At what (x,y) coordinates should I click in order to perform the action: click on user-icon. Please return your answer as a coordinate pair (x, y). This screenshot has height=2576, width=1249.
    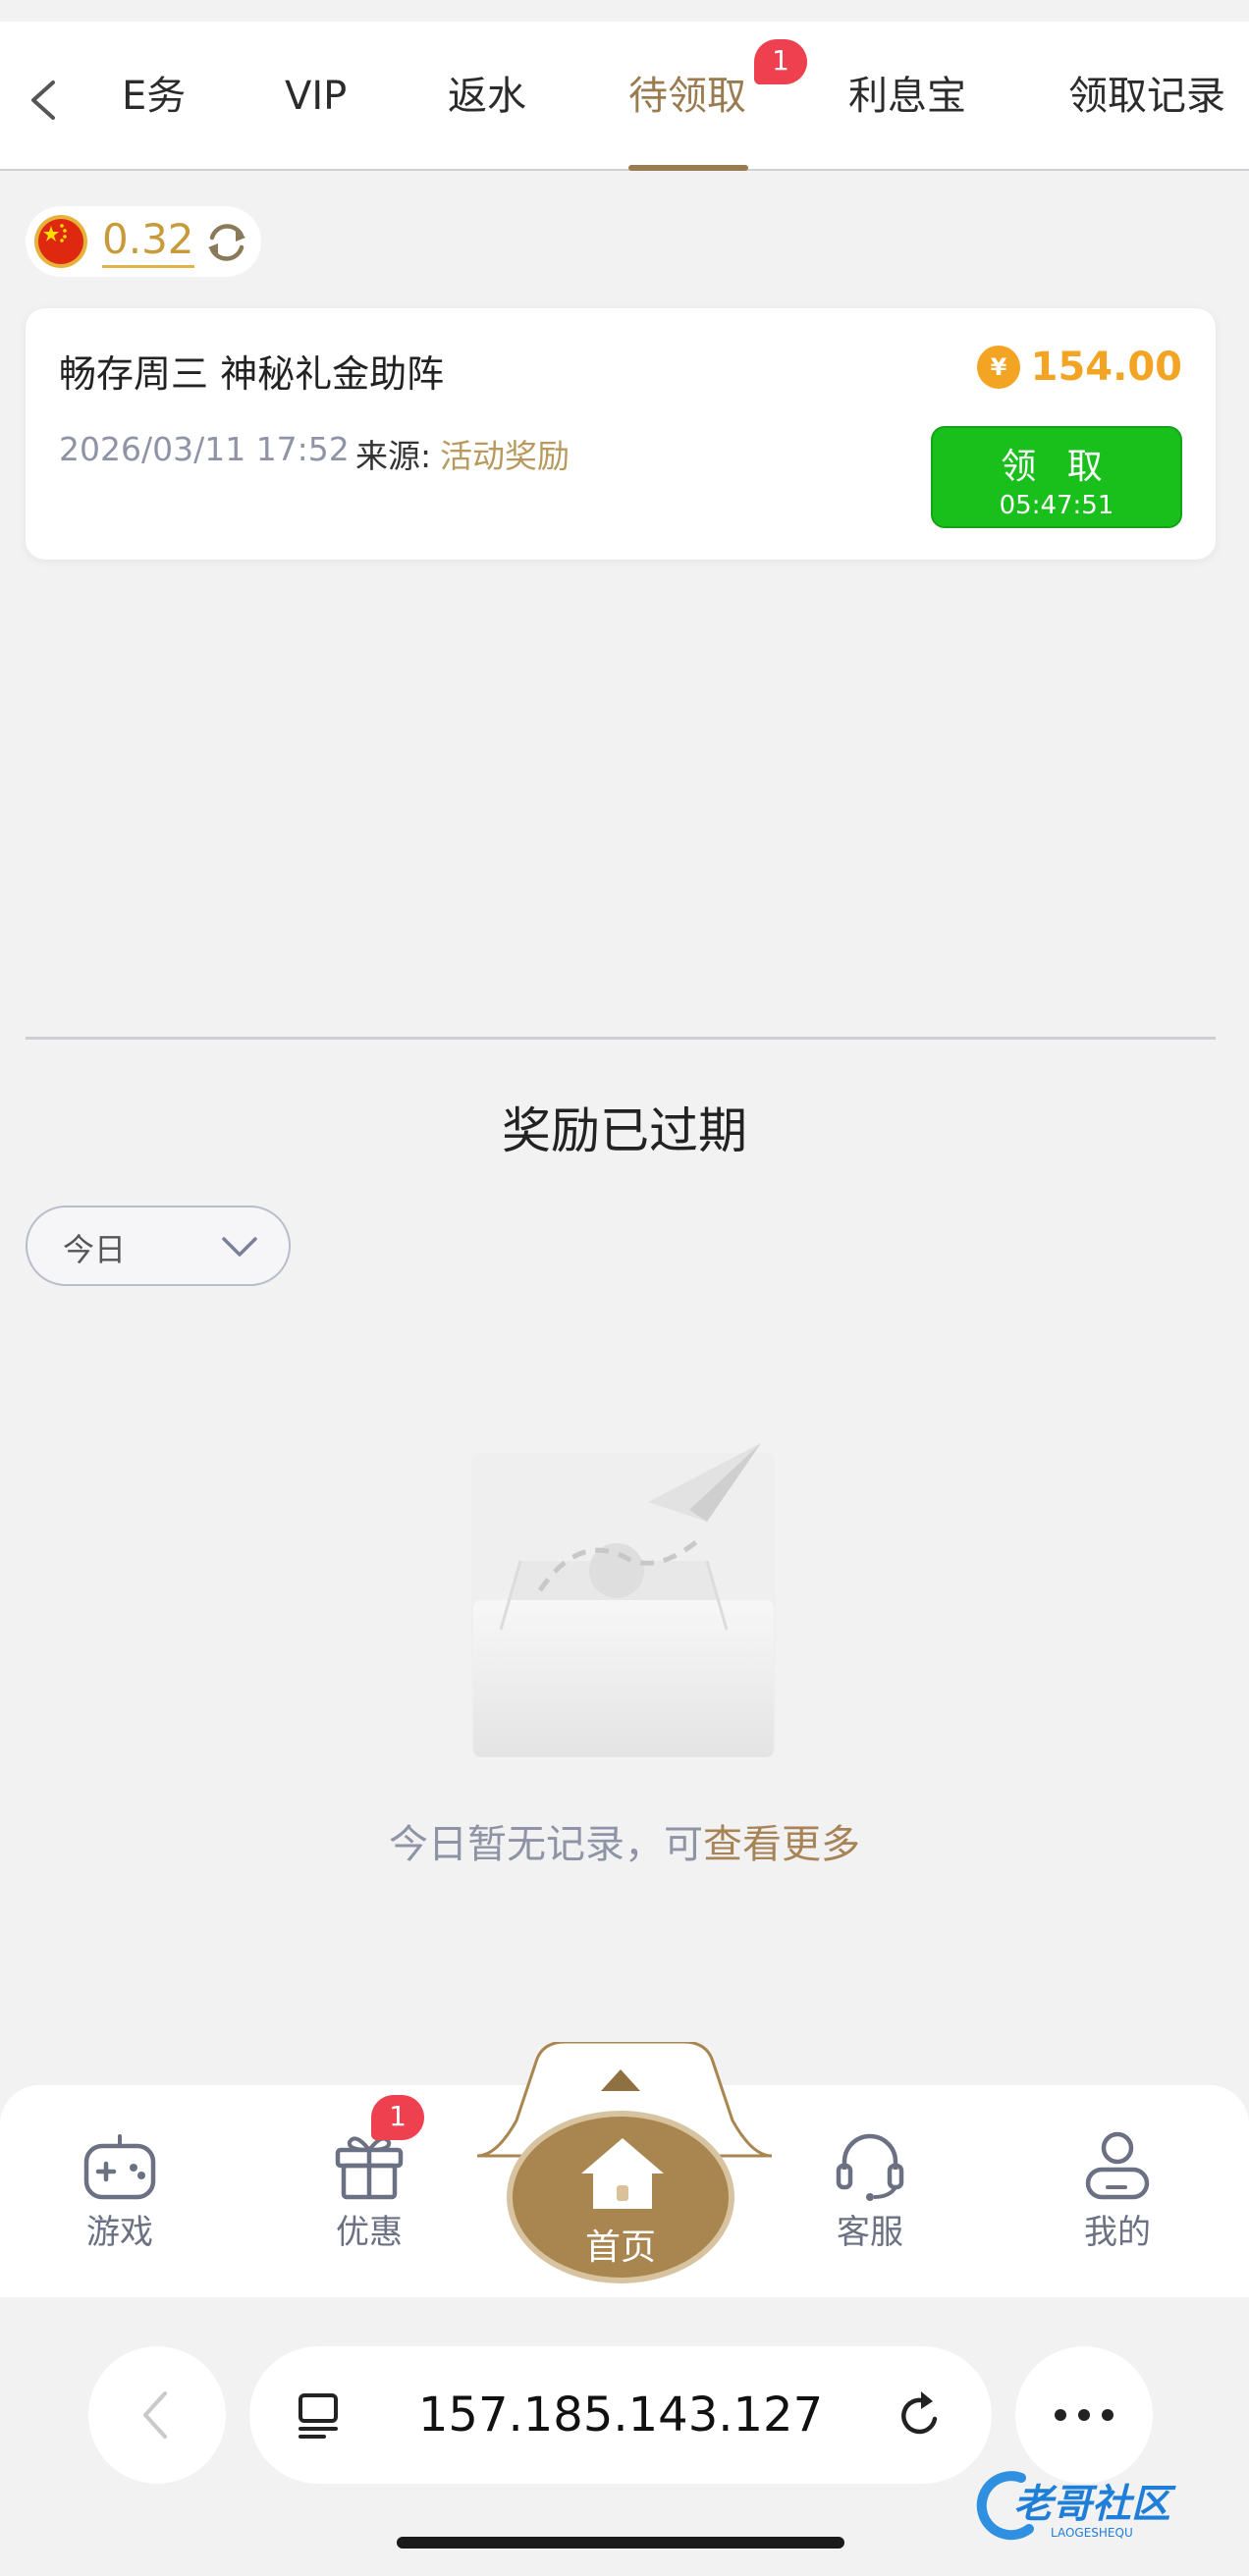
    Looking at the image, I should click on (1117, 2165).